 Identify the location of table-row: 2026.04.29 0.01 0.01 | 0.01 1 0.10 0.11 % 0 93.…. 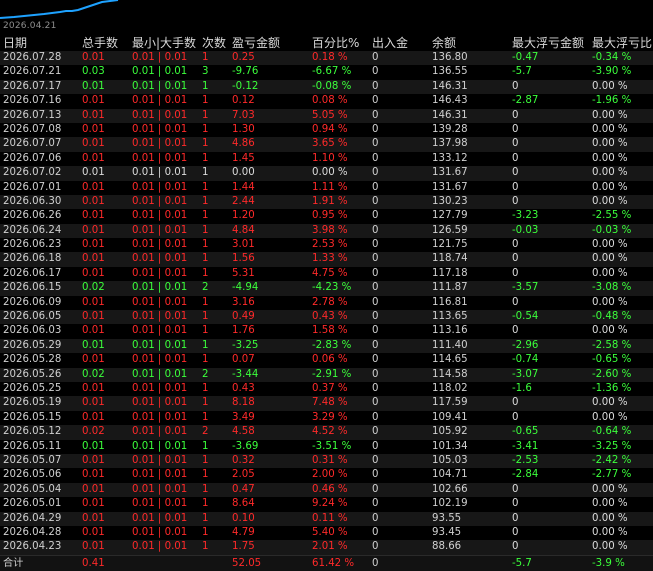
(326, 518).